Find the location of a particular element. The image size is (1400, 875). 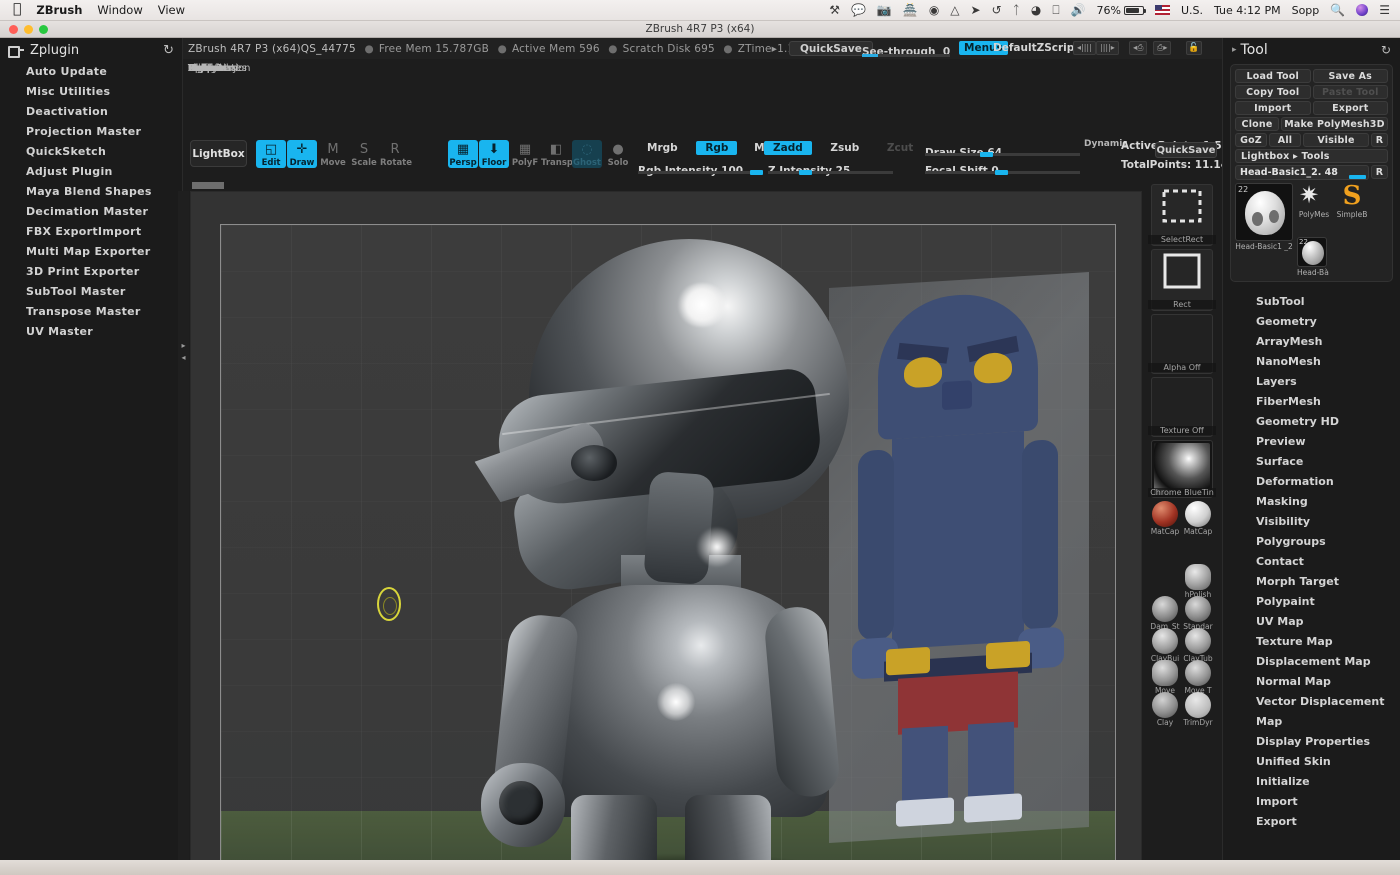

evernote-icon: 🏯 is located at coordinates (910, 10).